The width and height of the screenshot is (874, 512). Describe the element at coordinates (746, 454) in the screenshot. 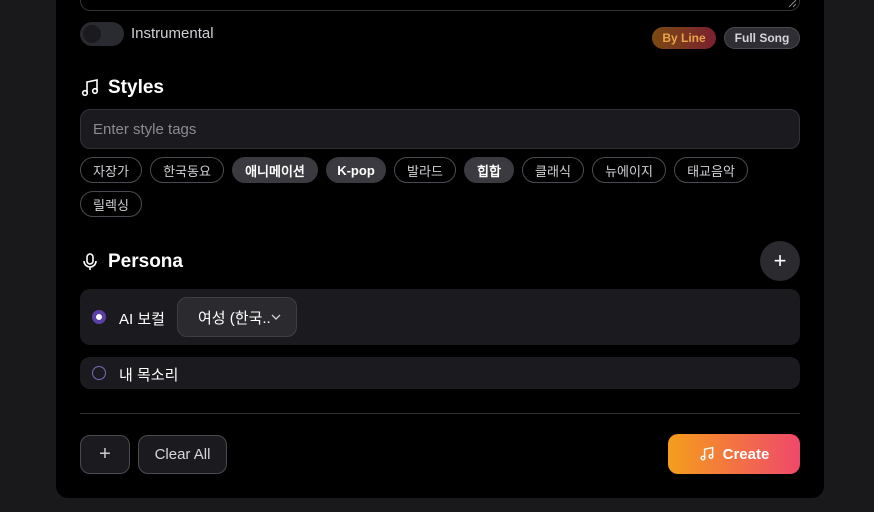

I see `create-label: Create` at that location.